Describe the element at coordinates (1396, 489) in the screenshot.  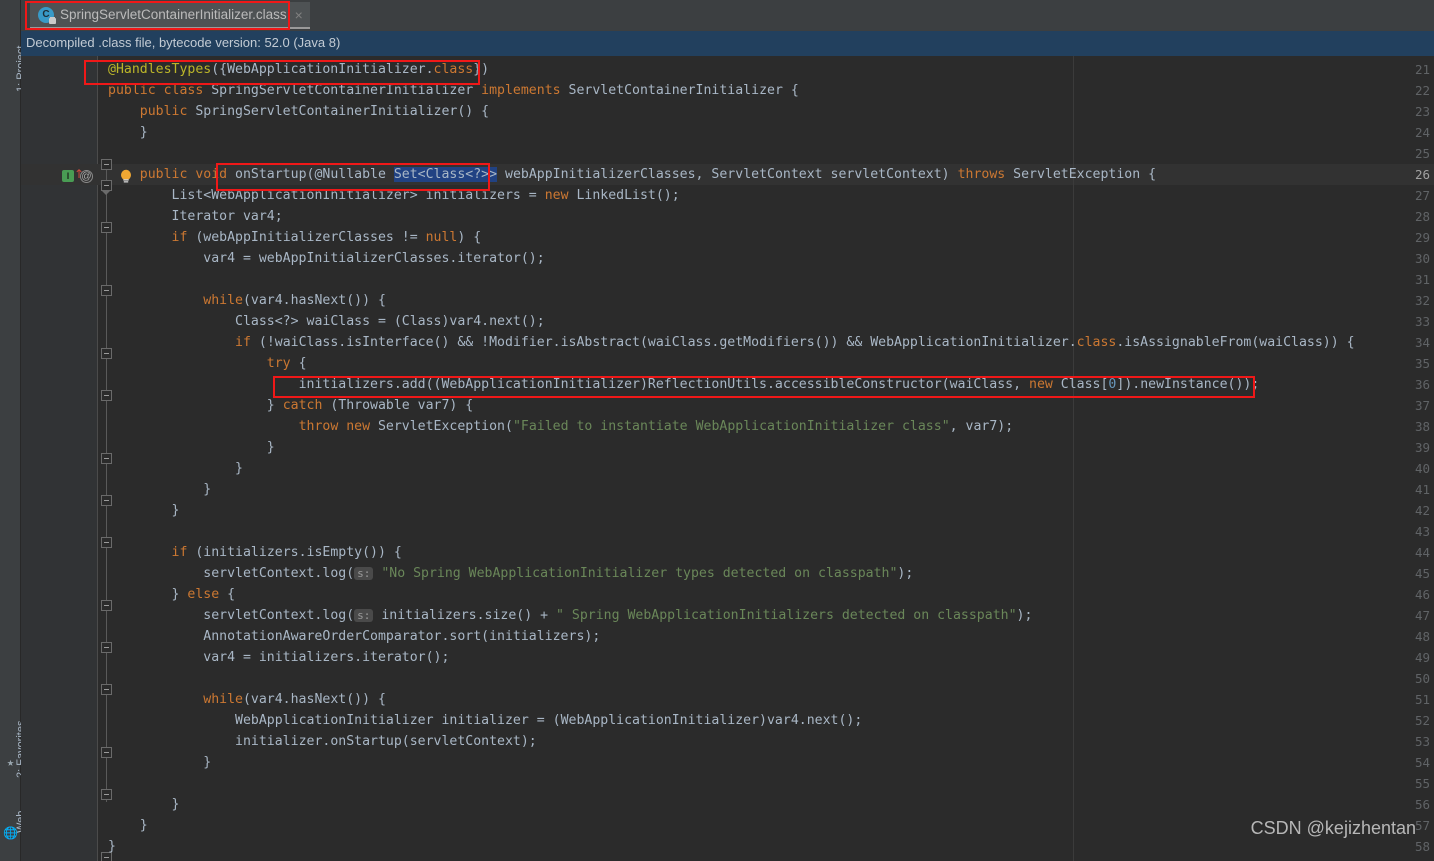
I see `line-number: 41` at that location.